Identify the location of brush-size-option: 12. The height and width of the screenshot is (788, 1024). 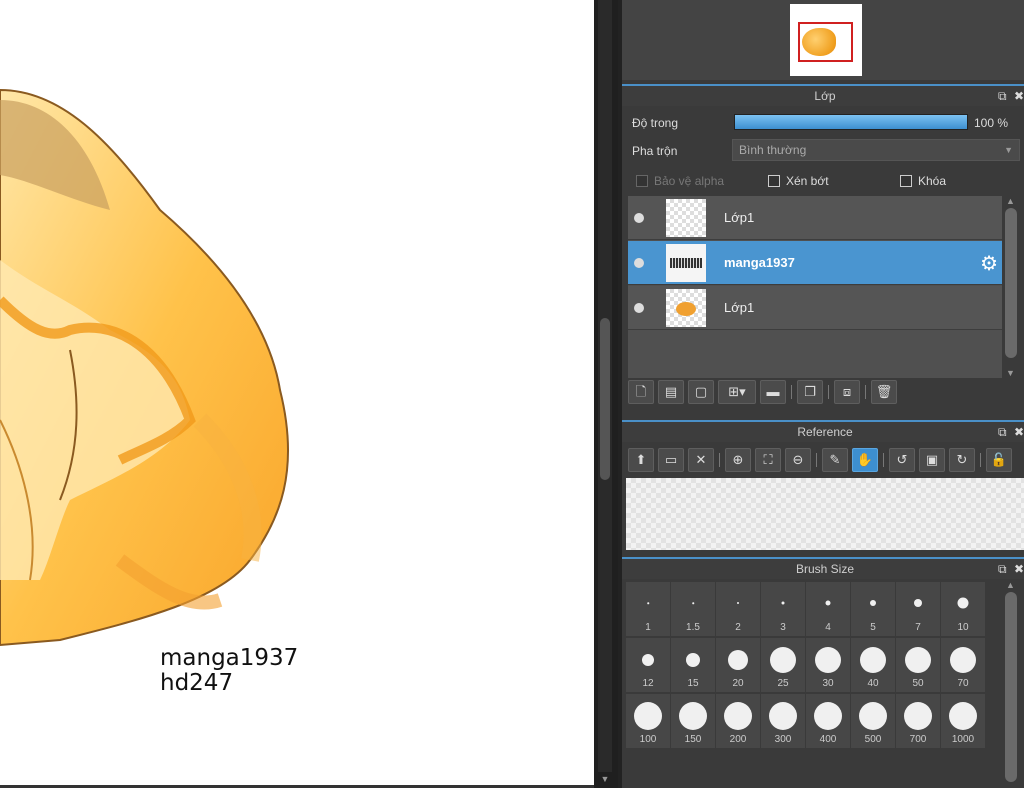
(648, 665).